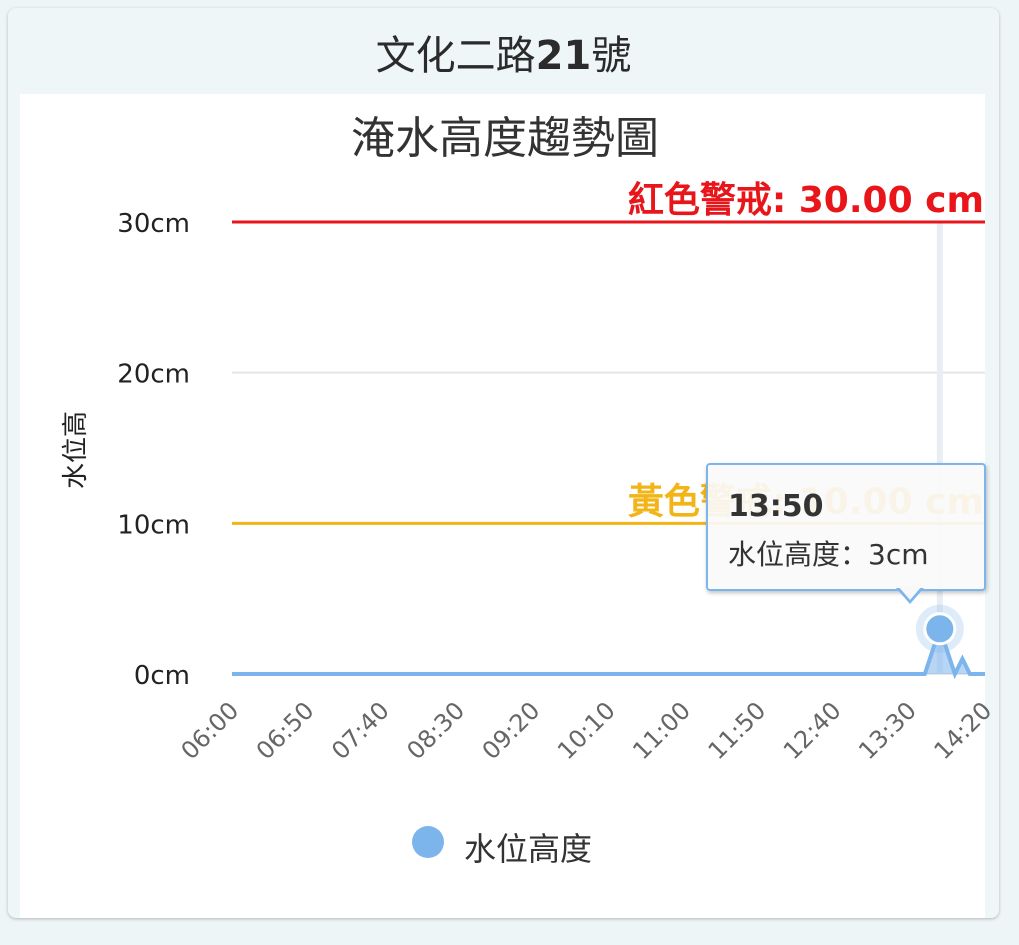 Image resolution: width=1019 pixels, height=945 pixels. Describe the element at coordinates (153, 224) in the screenshot. I see `y-tick-label: 30cm` at that location.